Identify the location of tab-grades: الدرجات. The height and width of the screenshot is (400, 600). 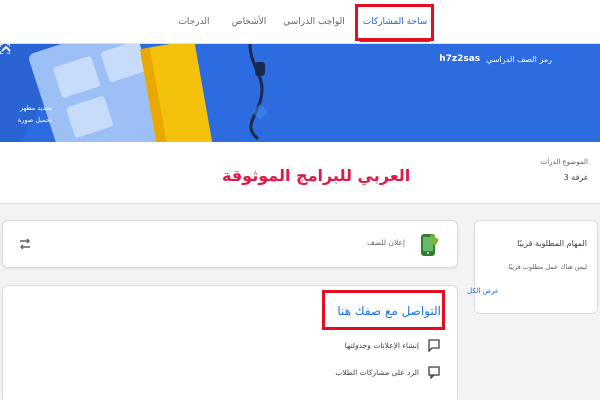
(194, 22).